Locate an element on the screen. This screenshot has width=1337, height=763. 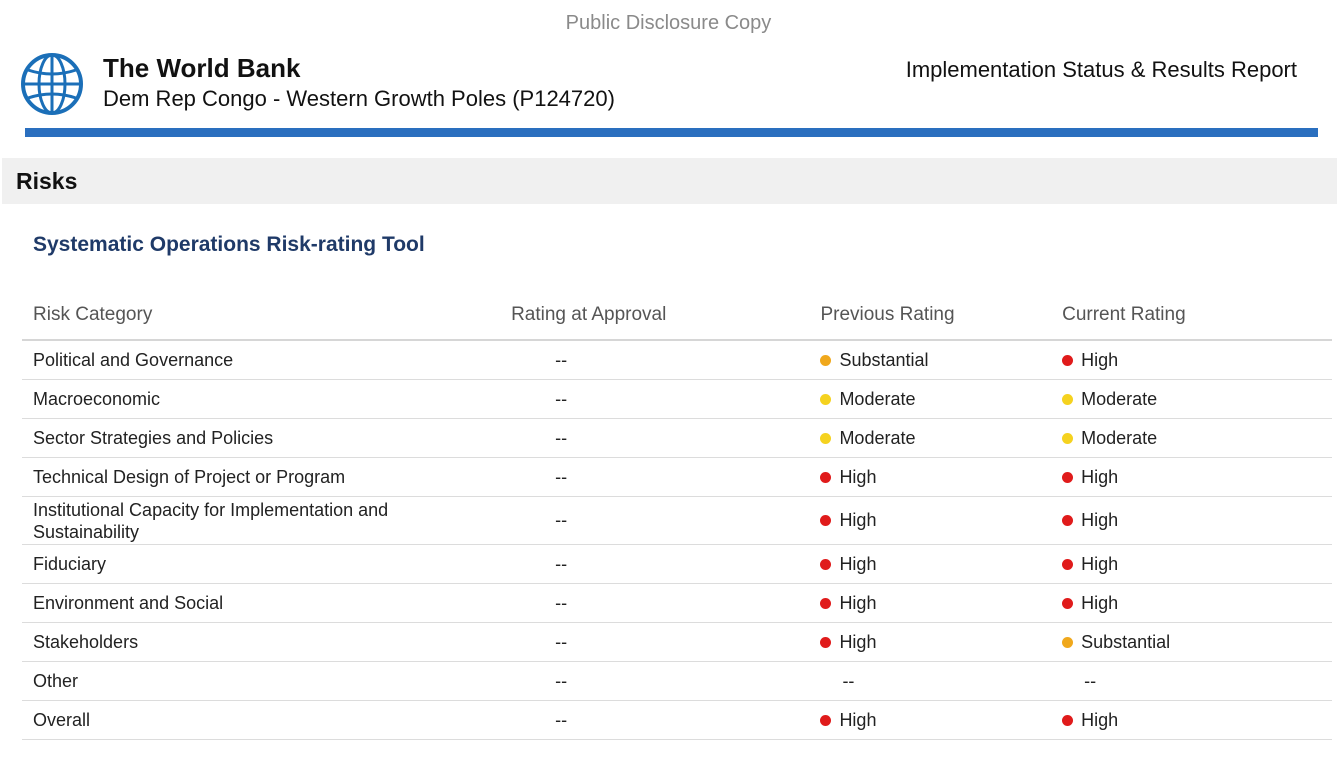
risk-category-cell: Other is located at coordinates (267, 681).